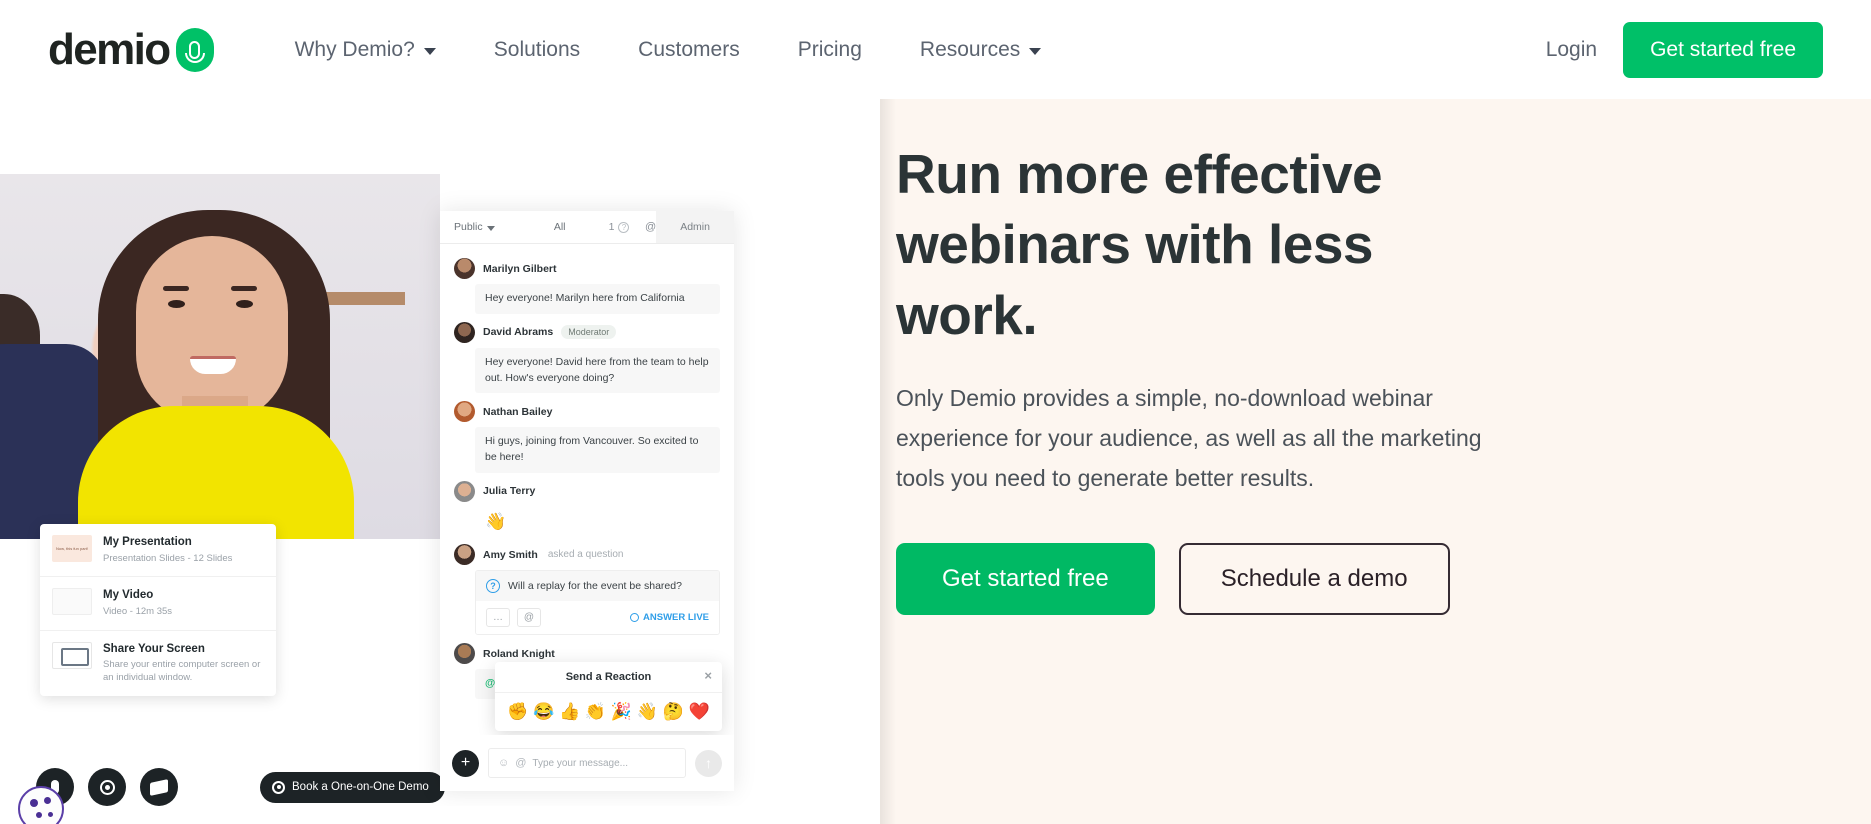 This screenshot has height=824, width=1871. Describe the element at coordinates (608, 677) in the screenshot. I see `send-reaction-title: Send a Reaction` at that location.